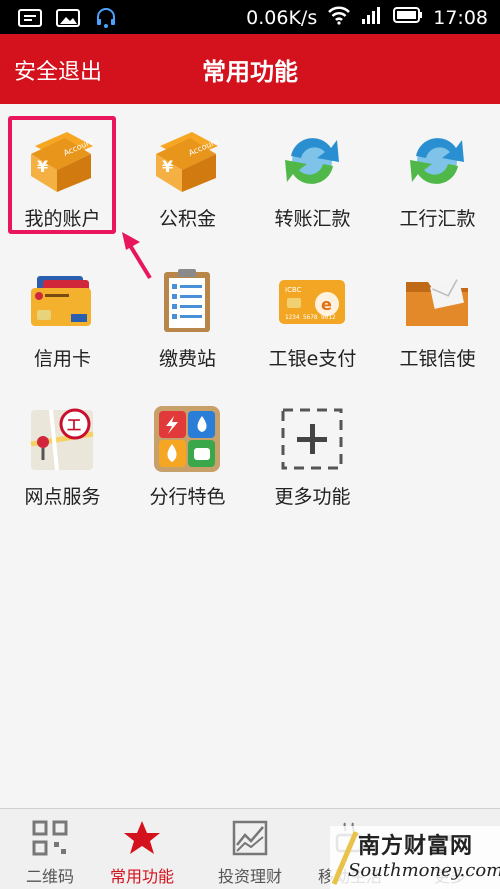  I want to click on grid-item-more-functions: 更多功能, so click(312, 447).